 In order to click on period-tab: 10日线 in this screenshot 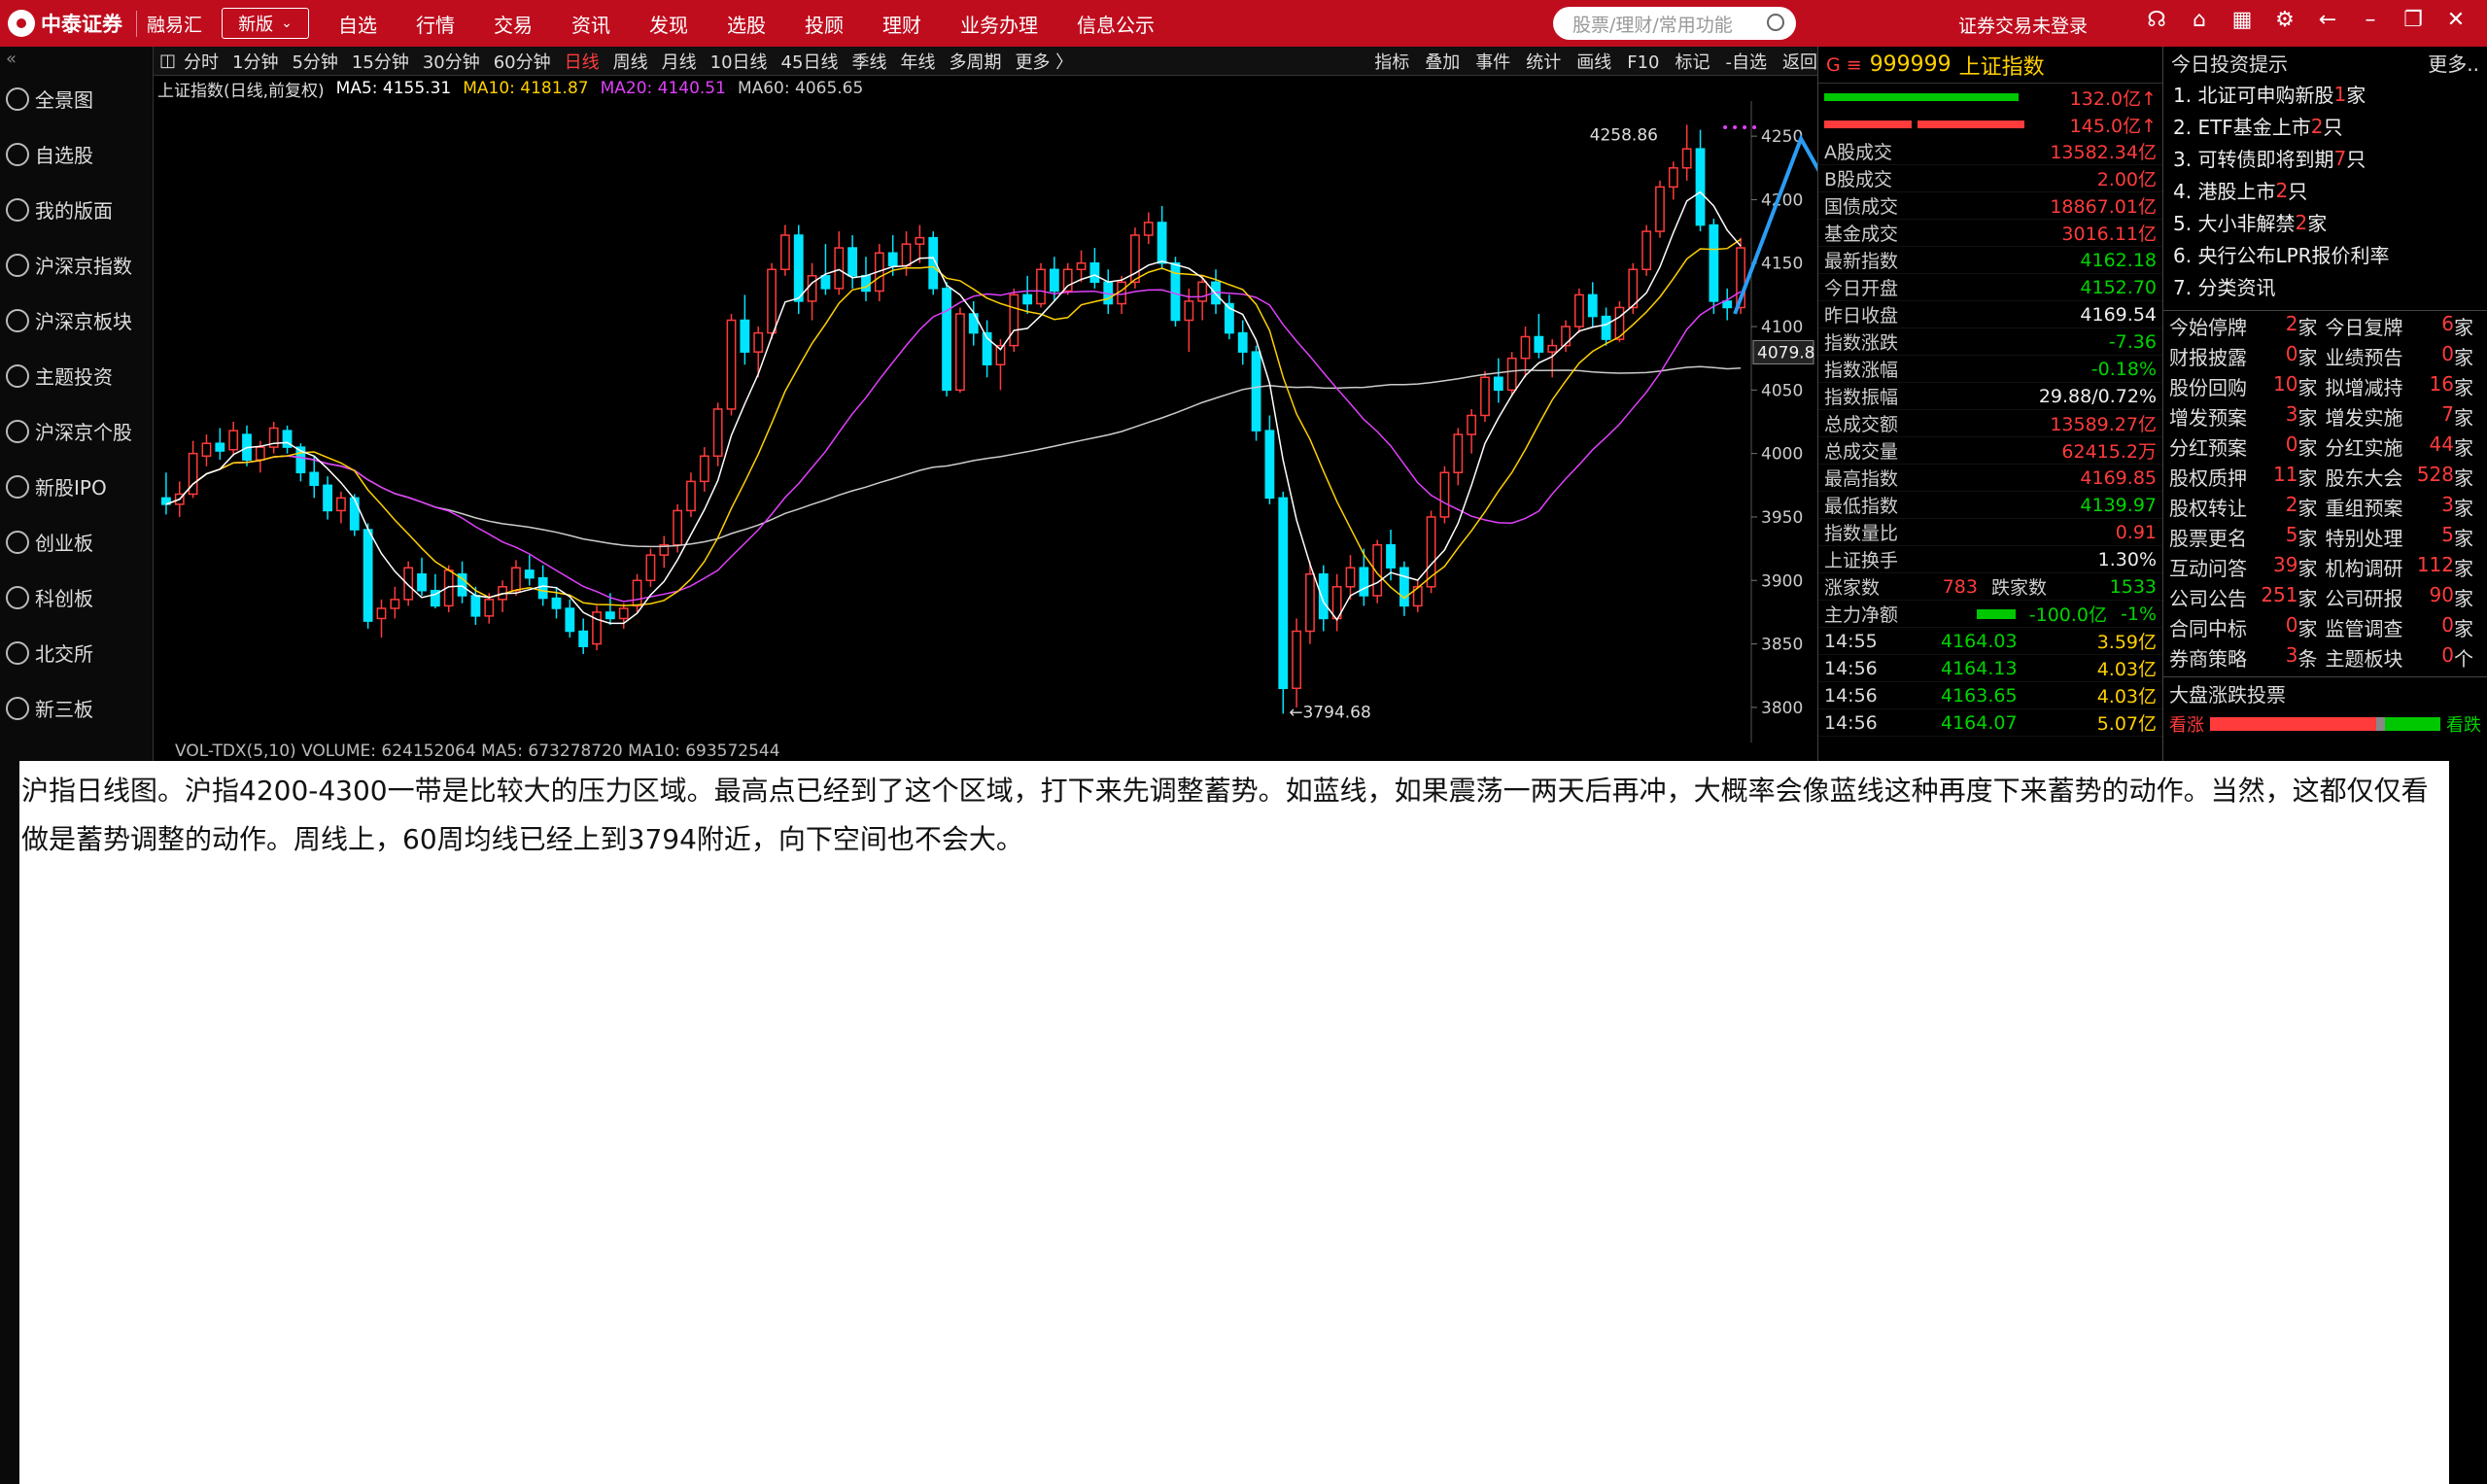, I will do `click(739, 62)`.